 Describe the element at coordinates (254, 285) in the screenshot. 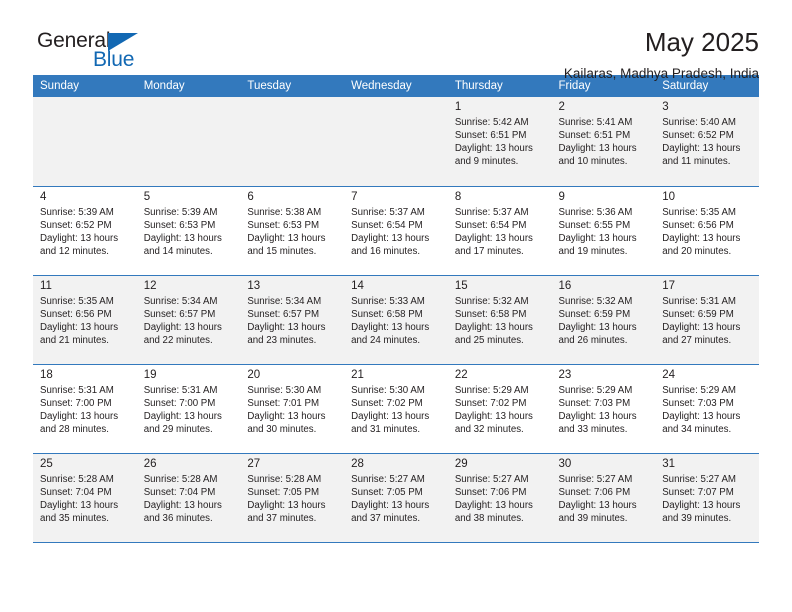

I see `day-number: 13` at that location.